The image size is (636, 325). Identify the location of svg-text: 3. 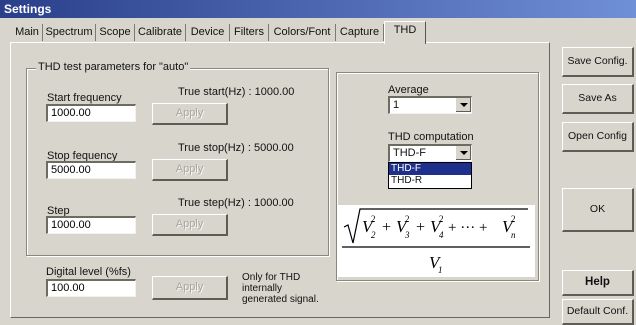
(407, 235).